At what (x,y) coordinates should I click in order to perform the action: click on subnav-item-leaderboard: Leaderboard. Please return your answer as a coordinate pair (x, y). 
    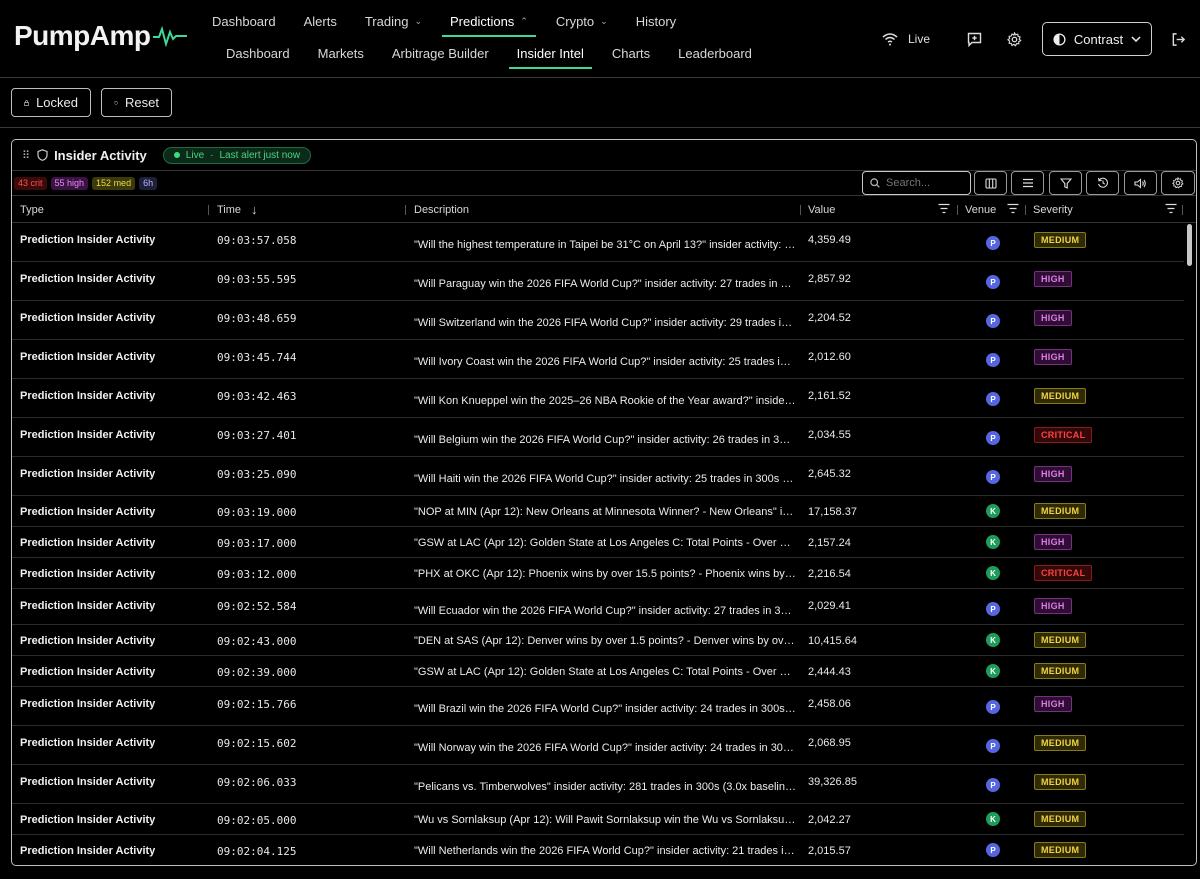
    Looking at the image, I should click on (715, 55).